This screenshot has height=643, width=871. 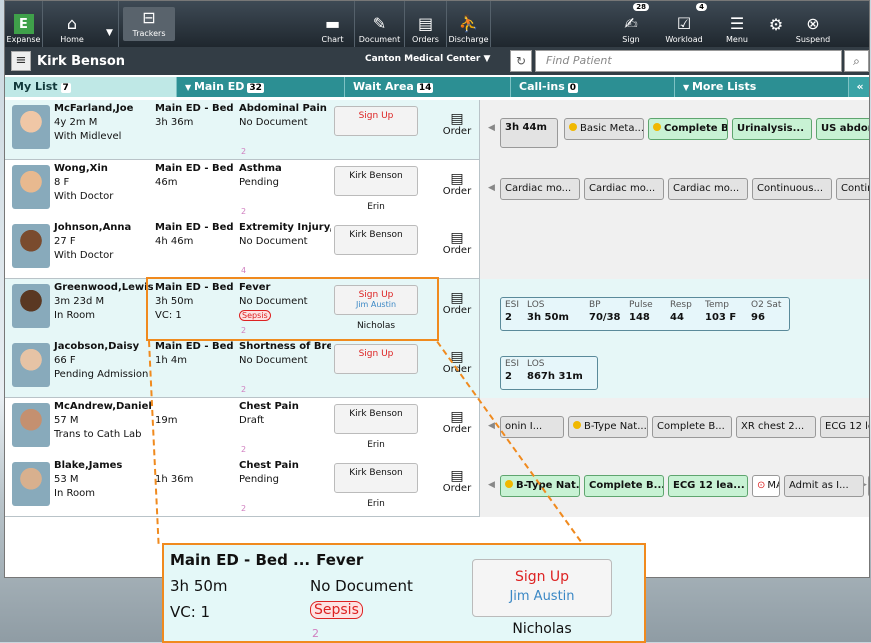 What do you see at coordinates (762, 87) in the screenshot?
I see `tab-more-lists: ▼ More Lists` at bounding box center [762, 87].